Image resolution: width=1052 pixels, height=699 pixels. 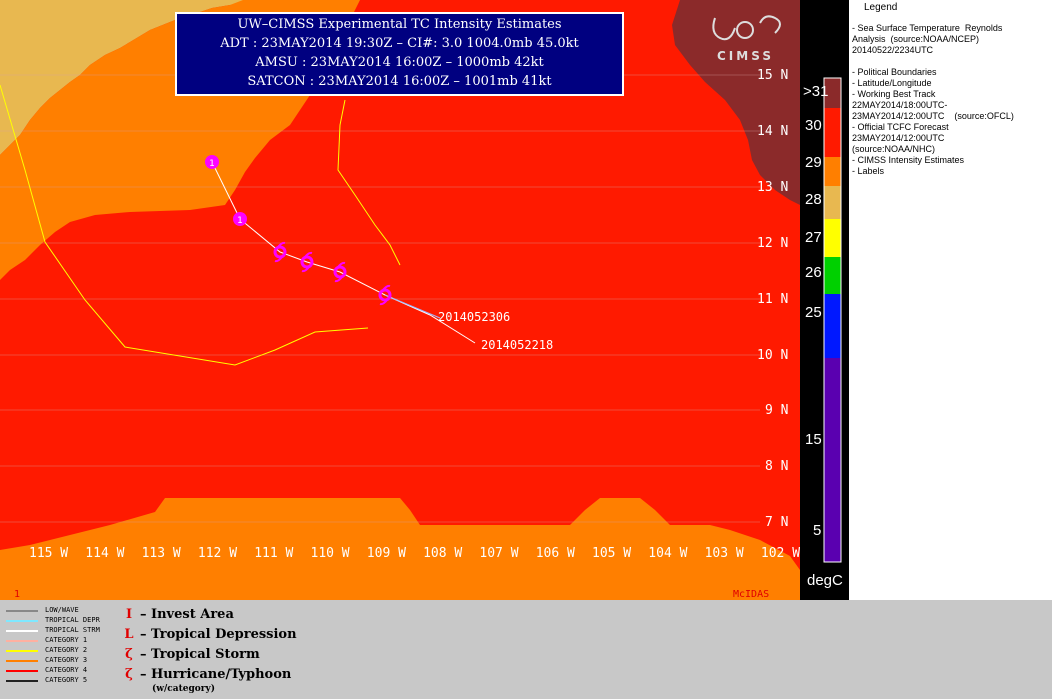 What do you see at coordinates (813, 199) in the screenshot?
I see `color-scale-label: 28` at bounding box center [813, 199].